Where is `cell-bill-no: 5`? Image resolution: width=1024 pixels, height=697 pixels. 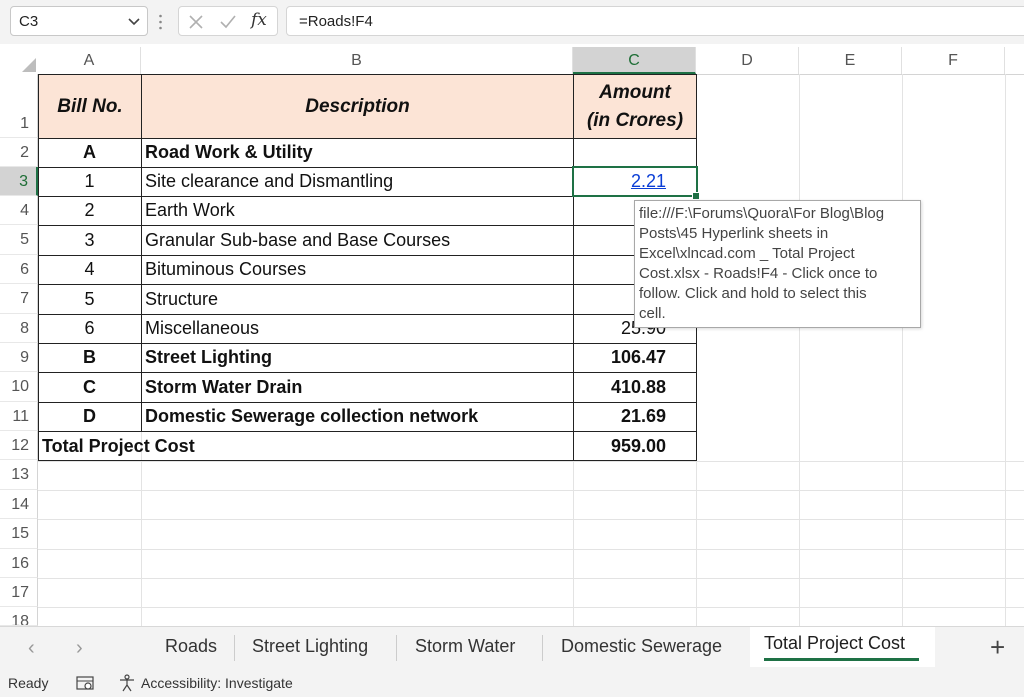 cell-bill-no: 5 is located at coordinates (89, 299).